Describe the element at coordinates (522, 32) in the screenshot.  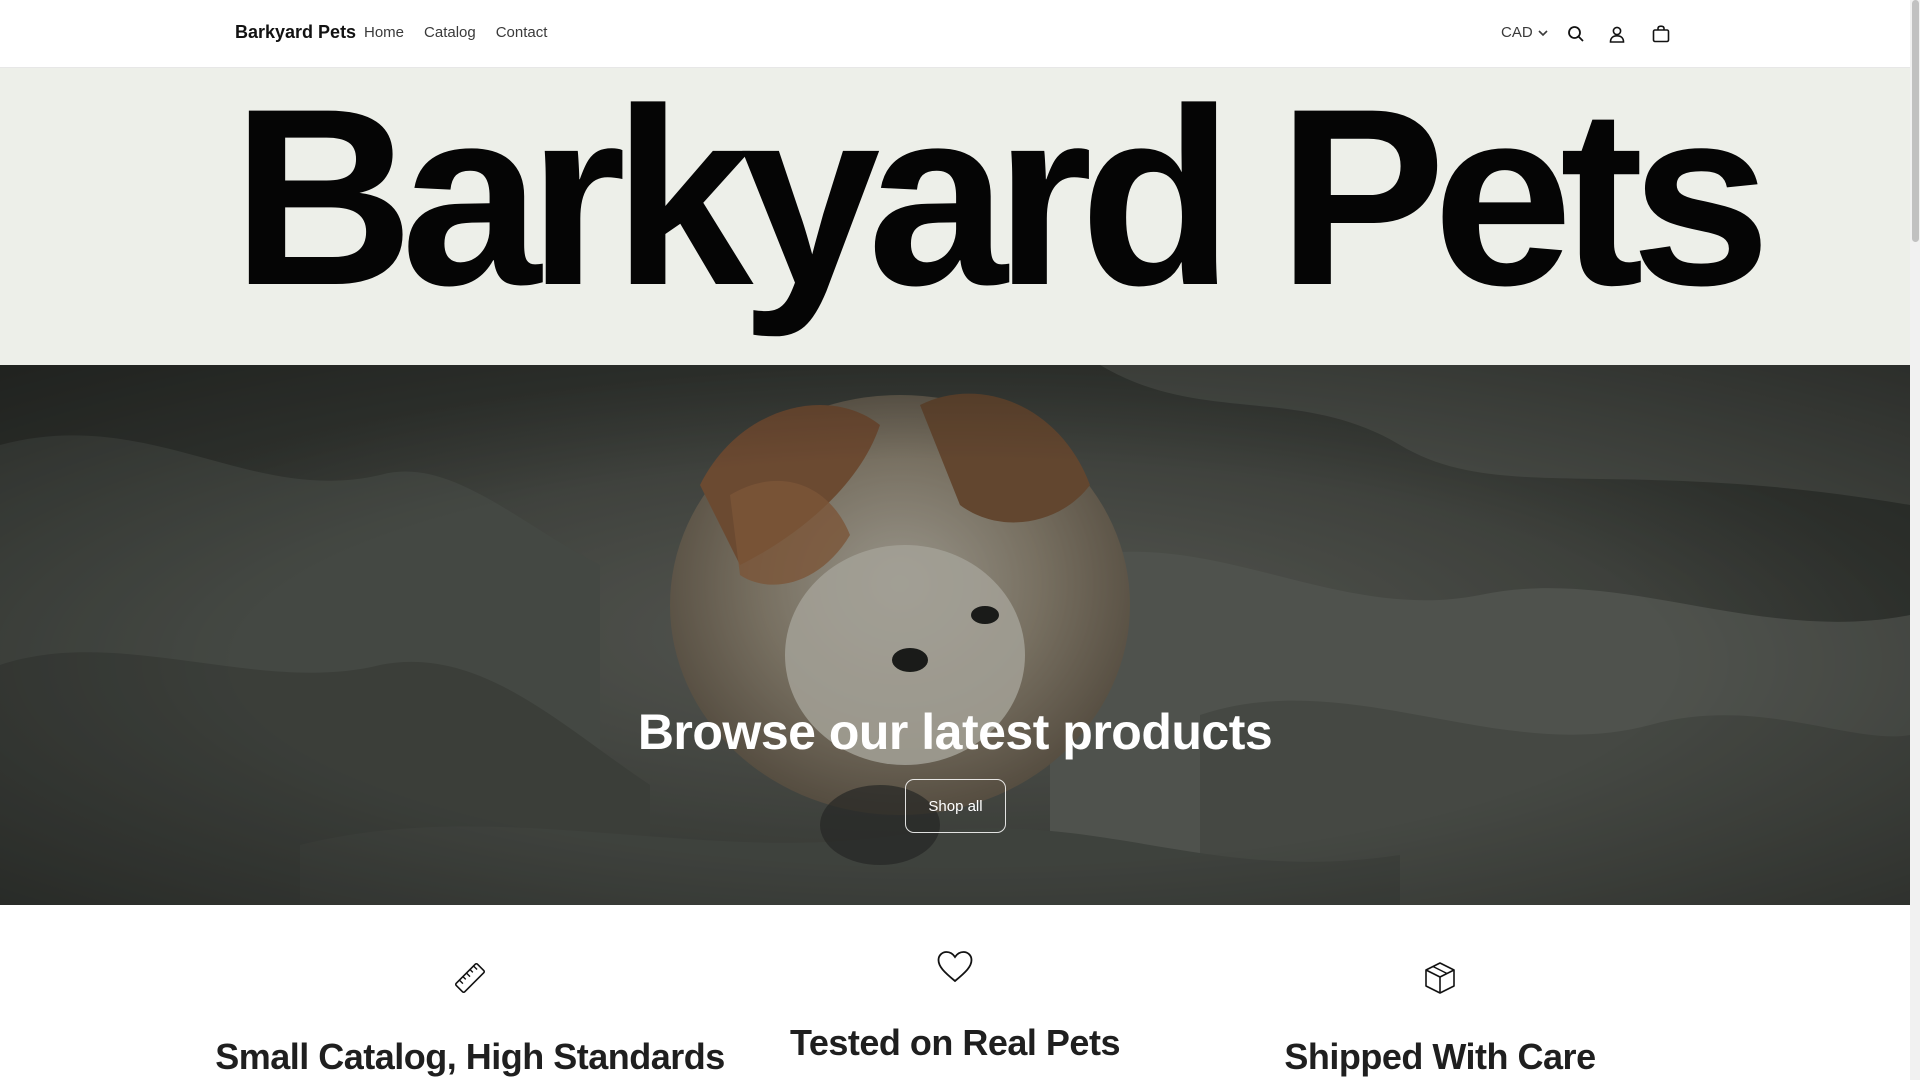
I see `nav-contact: Contact` at that location.